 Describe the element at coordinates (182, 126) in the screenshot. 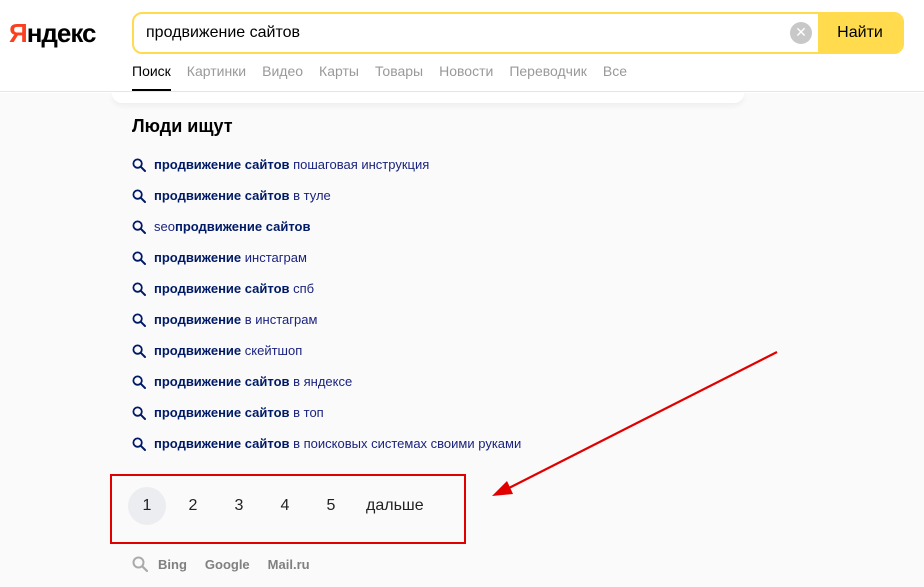

I see `people-search-title: Люди ищут` at that location.